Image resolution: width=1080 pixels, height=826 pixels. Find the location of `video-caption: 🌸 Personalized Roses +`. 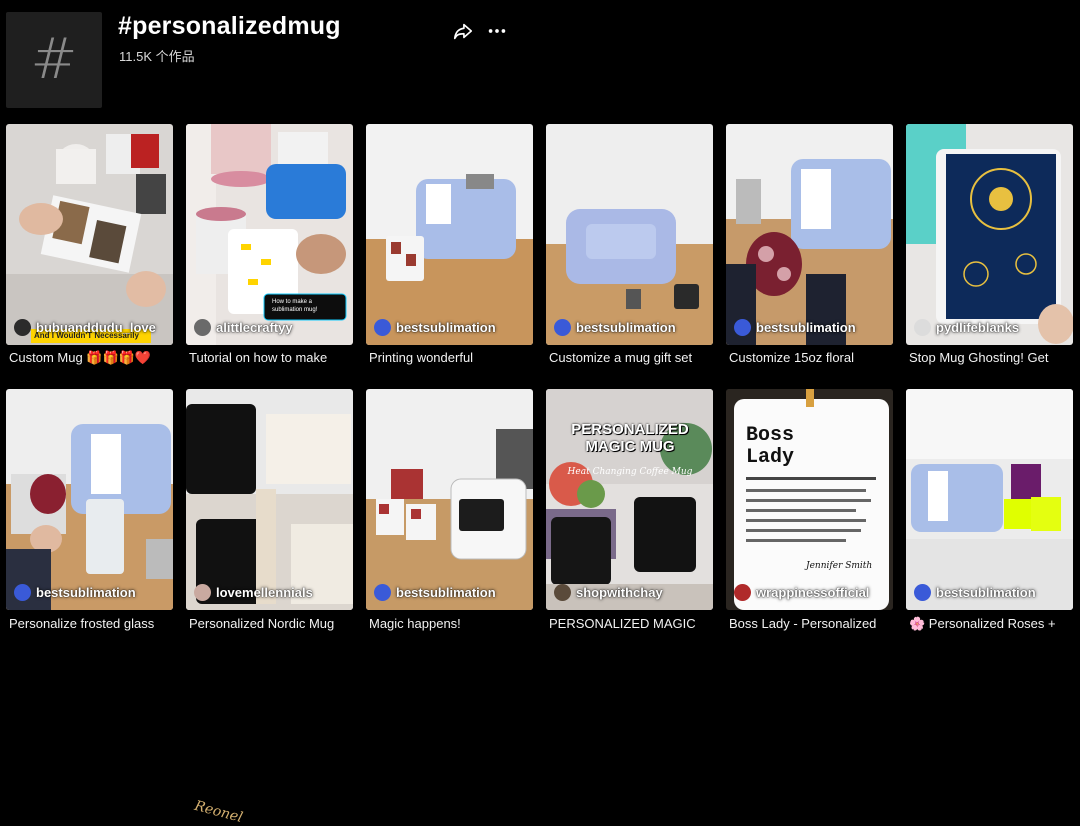

video-caption: 🌸 Personalized Roses + is located at coordinates (991, 624).